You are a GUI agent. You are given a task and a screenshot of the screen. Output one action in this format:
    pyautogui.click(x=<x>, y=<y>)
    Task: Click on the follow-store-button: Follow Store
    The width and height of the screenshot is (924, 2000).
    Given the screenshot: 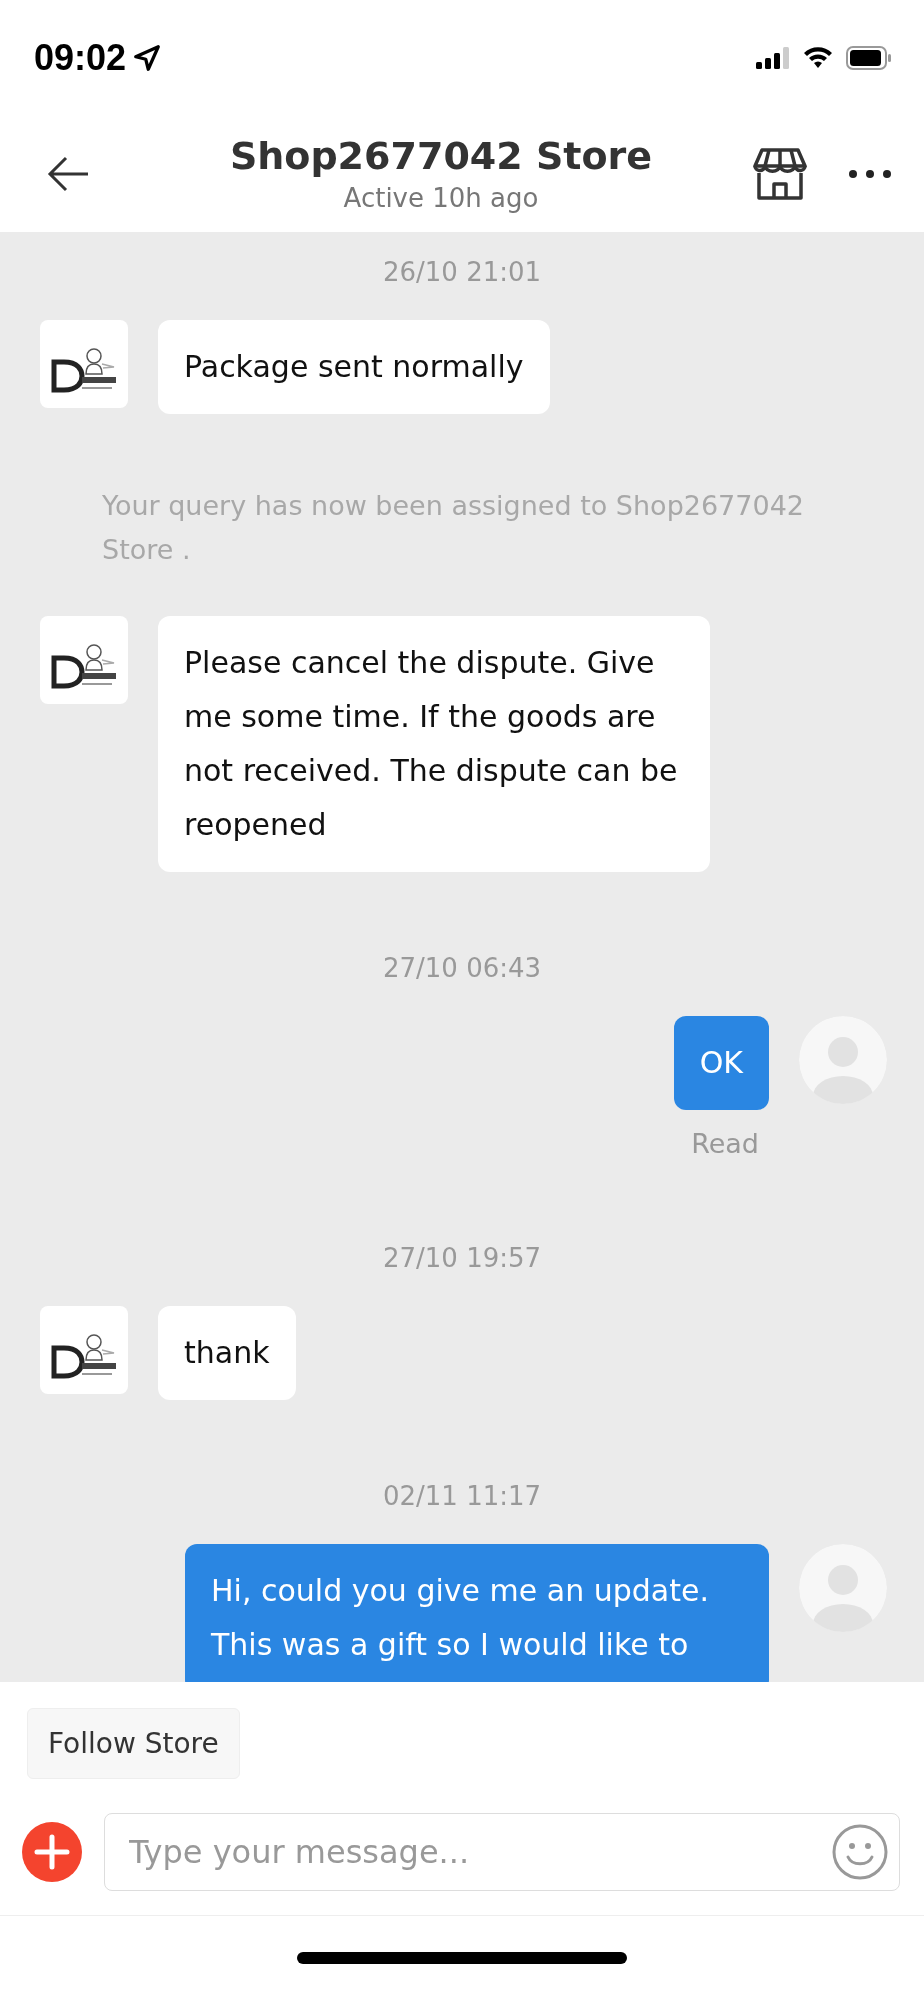 What is the action you would take?
    pyautogui.click(x=133, y=1743)
    